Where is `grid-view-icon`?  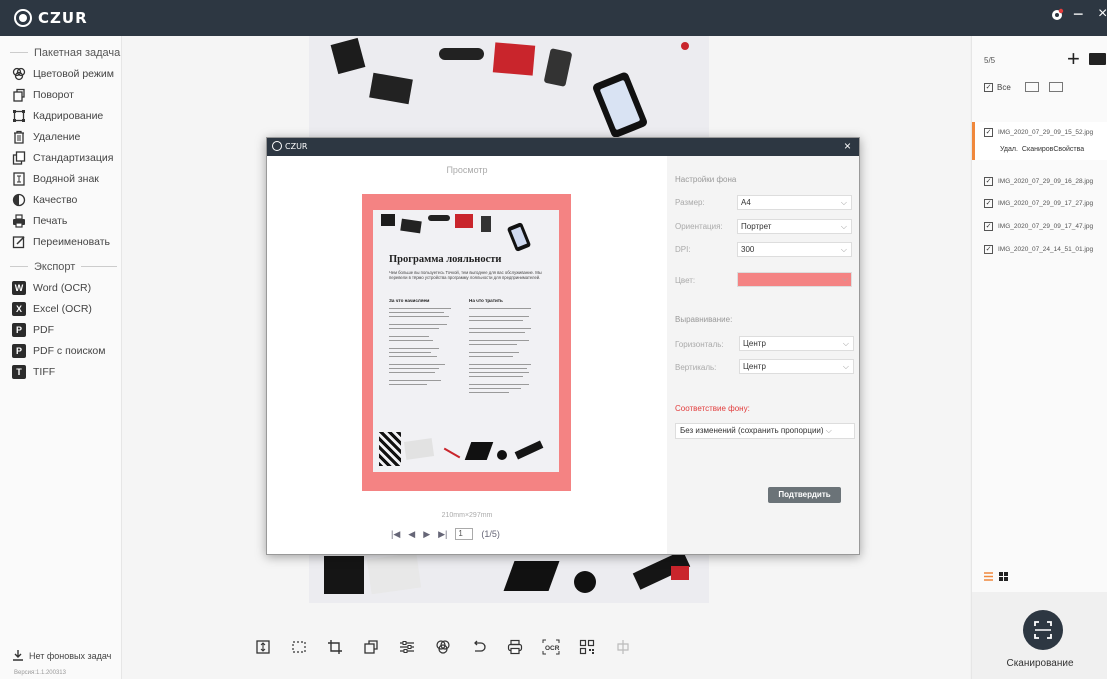 grid-view-icon is located at coordinates (1003, 576).